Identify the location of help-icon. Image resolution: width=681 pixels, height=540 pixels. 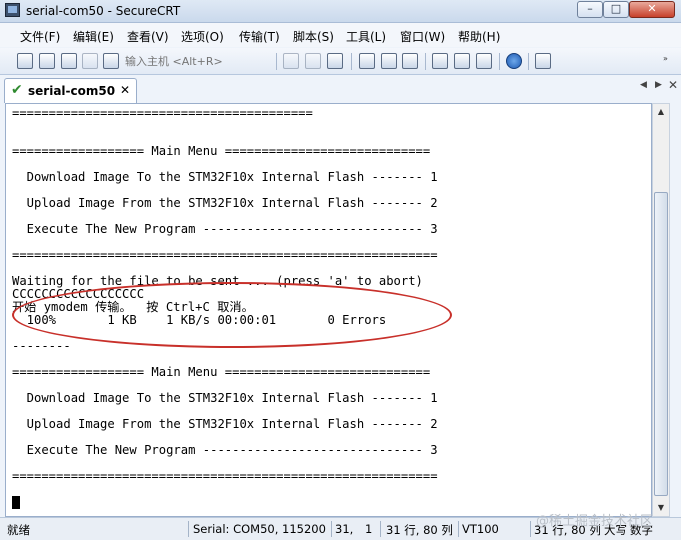
(514, 61).